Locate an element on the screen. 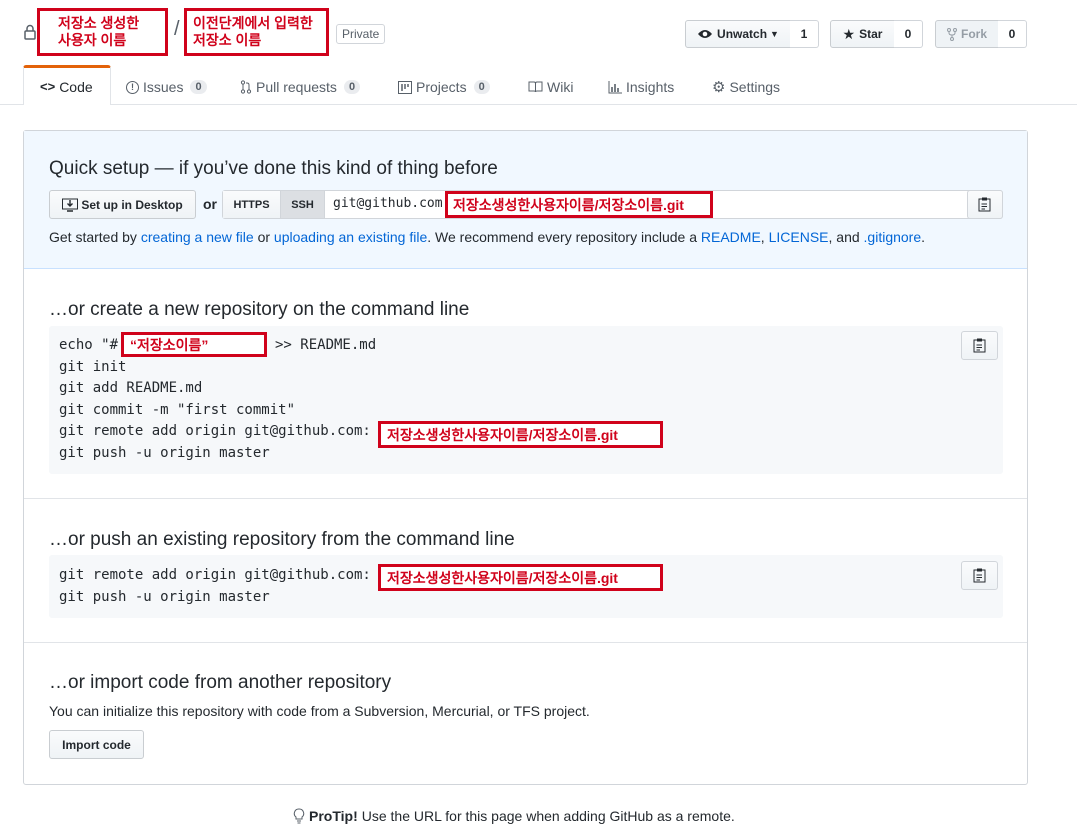 Image resolution: width=1077 pixels, height=840 pixels. fork-icon is located at coordinates (951, 34).